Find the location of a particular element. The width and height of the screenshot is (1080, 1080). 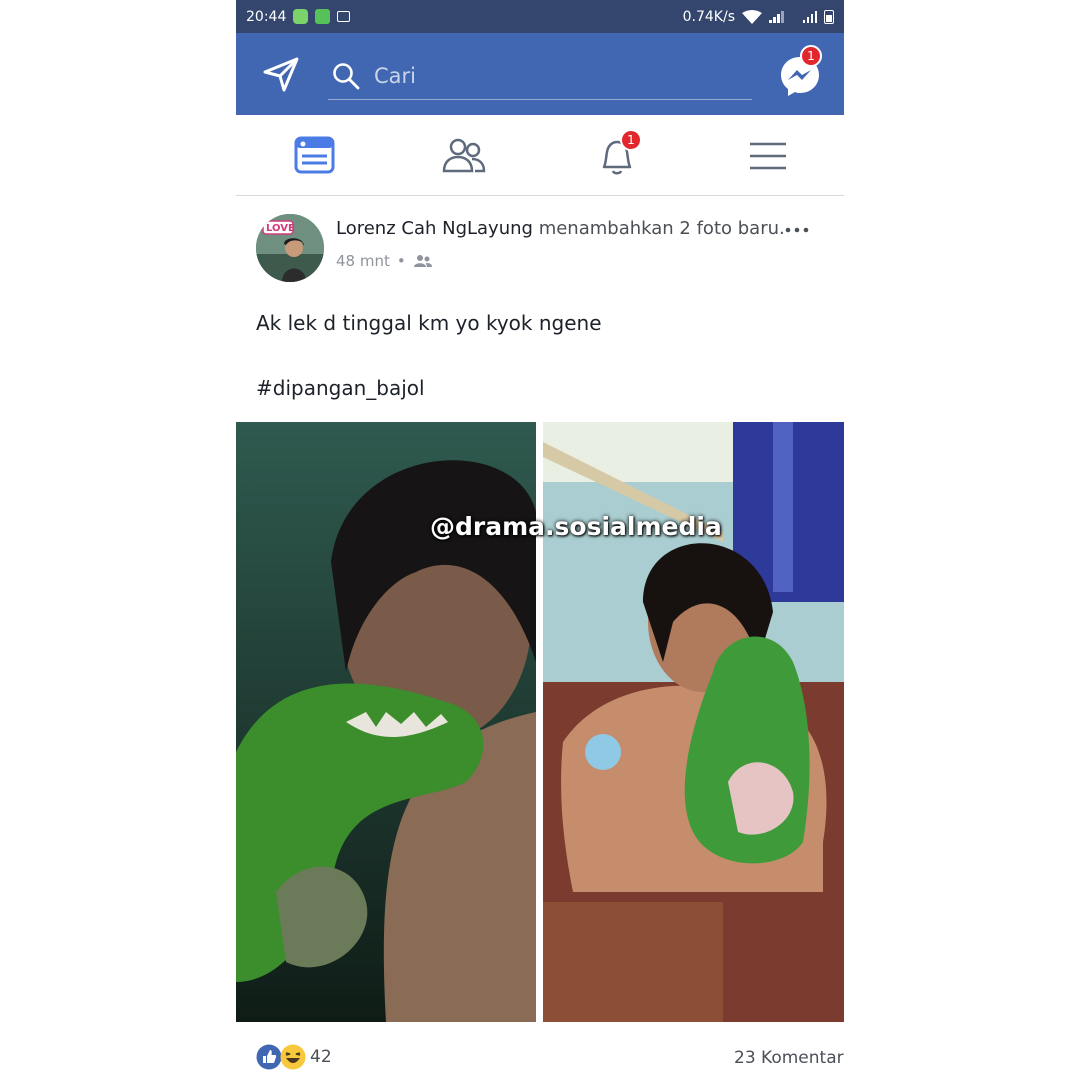

search-icon is located at coordinates (346, 76).